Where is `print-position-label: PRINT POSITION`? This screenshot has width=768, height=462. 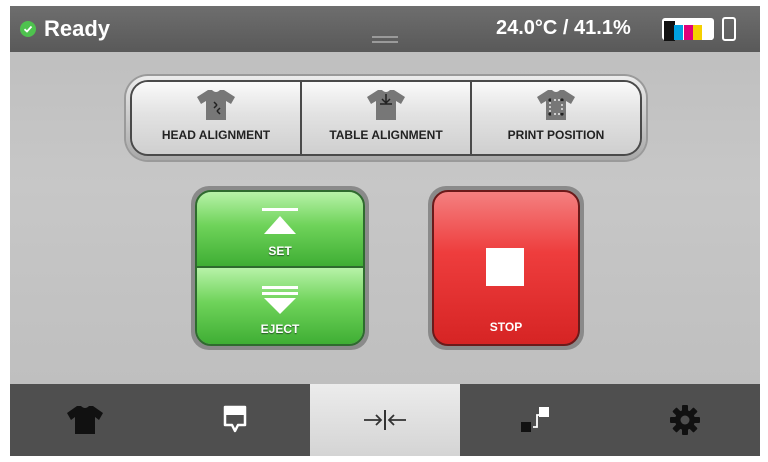
print-position-label: PRINT POSITION is located at coordinates (556, 135).